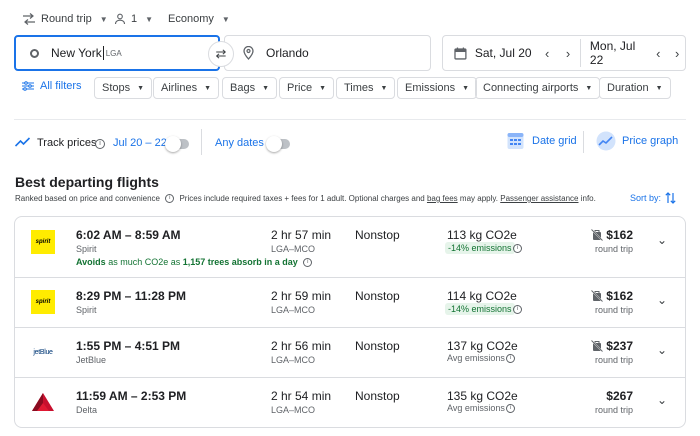  I want to click on flight-duration: 2 hr 57 min, so click(301, 235).